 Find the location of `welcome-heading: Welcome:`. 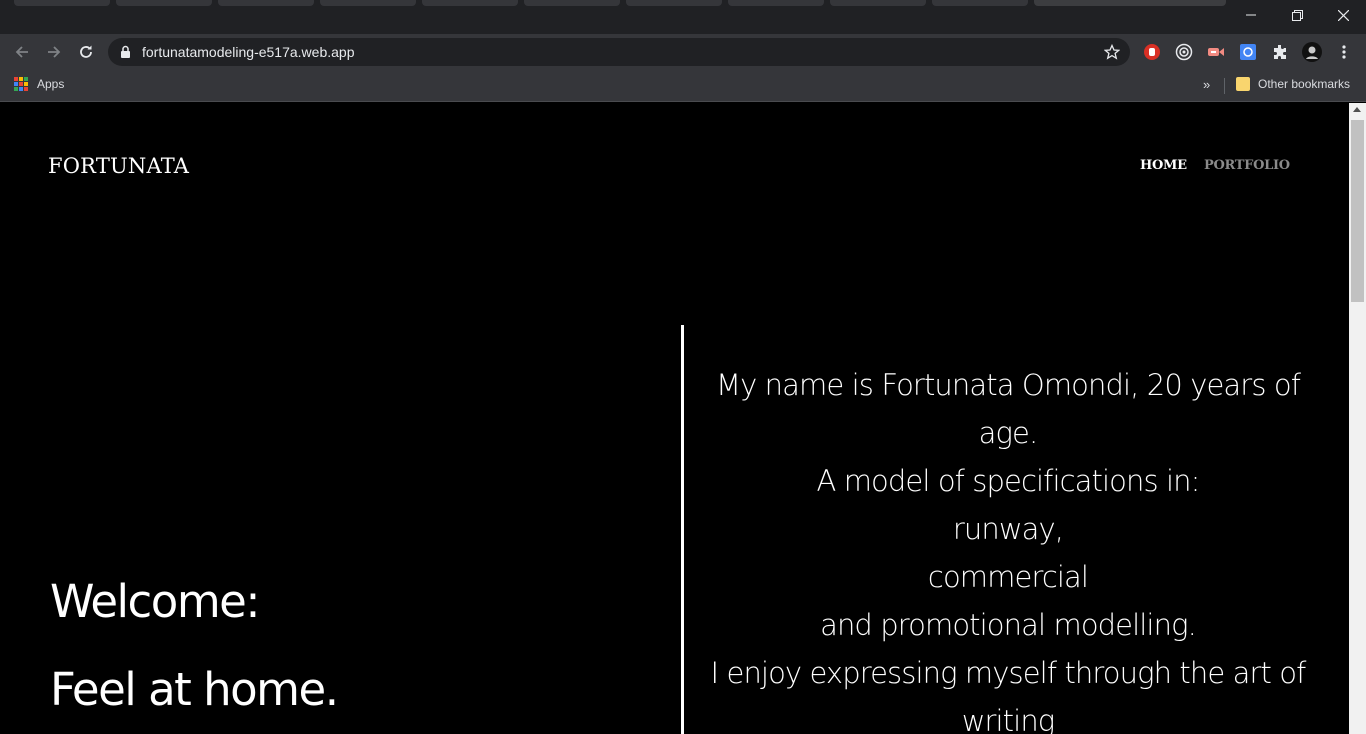

welcome-heading: Welcome: is located at coordinates (155, 601).